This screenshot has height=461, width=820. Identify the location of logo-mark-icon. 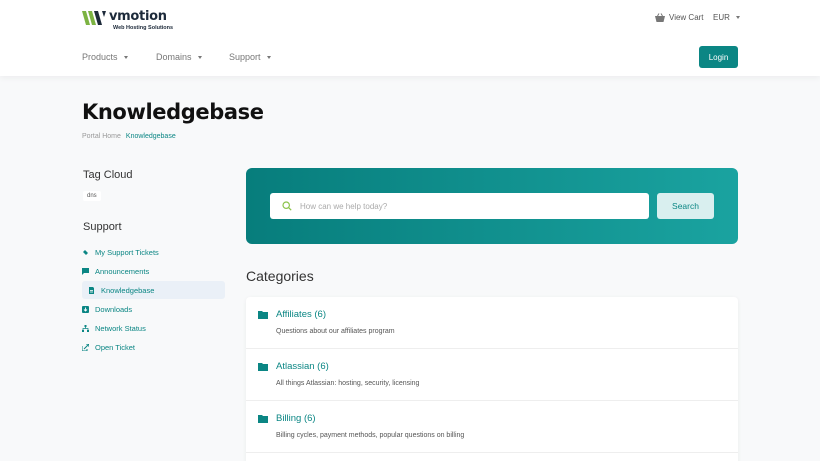
(94, 18).